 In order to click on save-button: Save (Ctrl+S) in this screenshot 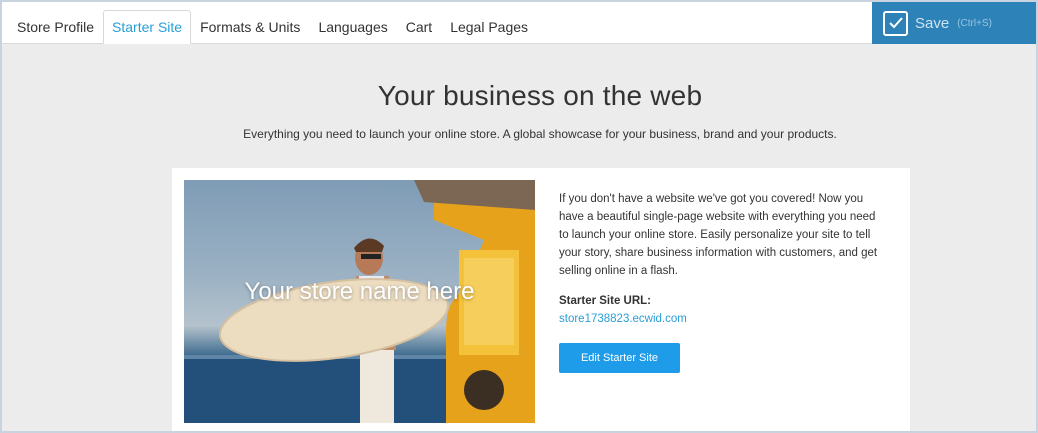, I will do `click(954, 23)`.